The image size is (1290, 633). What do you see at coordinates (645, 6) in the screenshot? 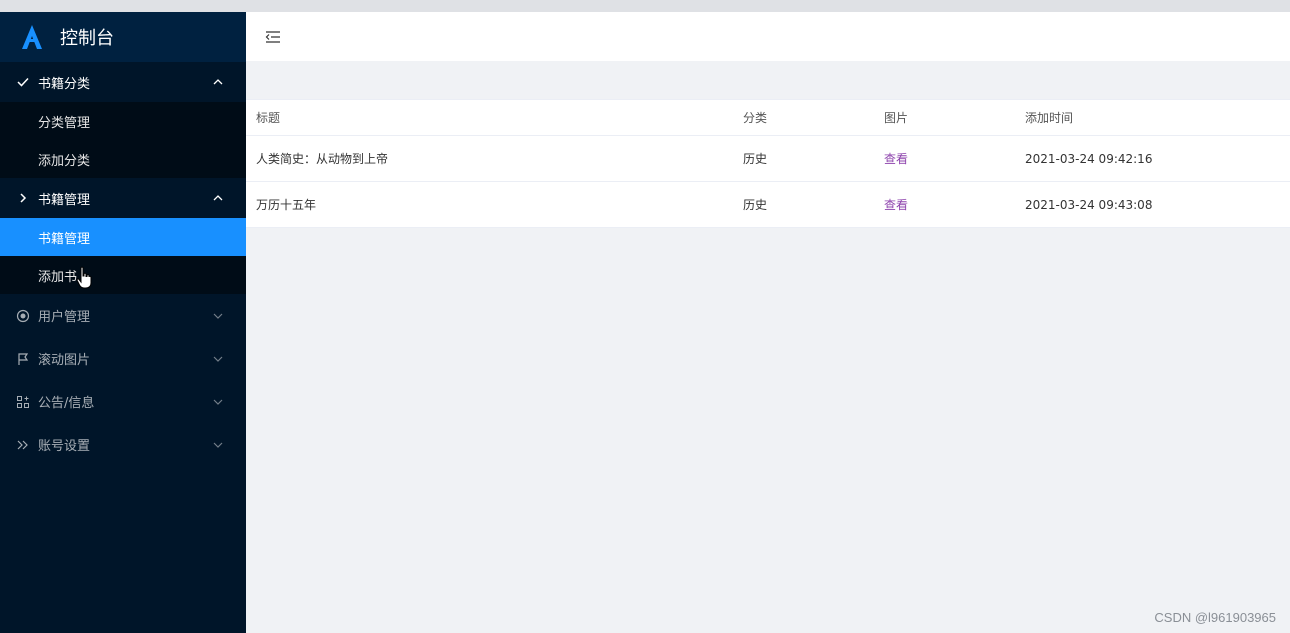
I see `browser-top-strip` at bounding box center [645, 6].